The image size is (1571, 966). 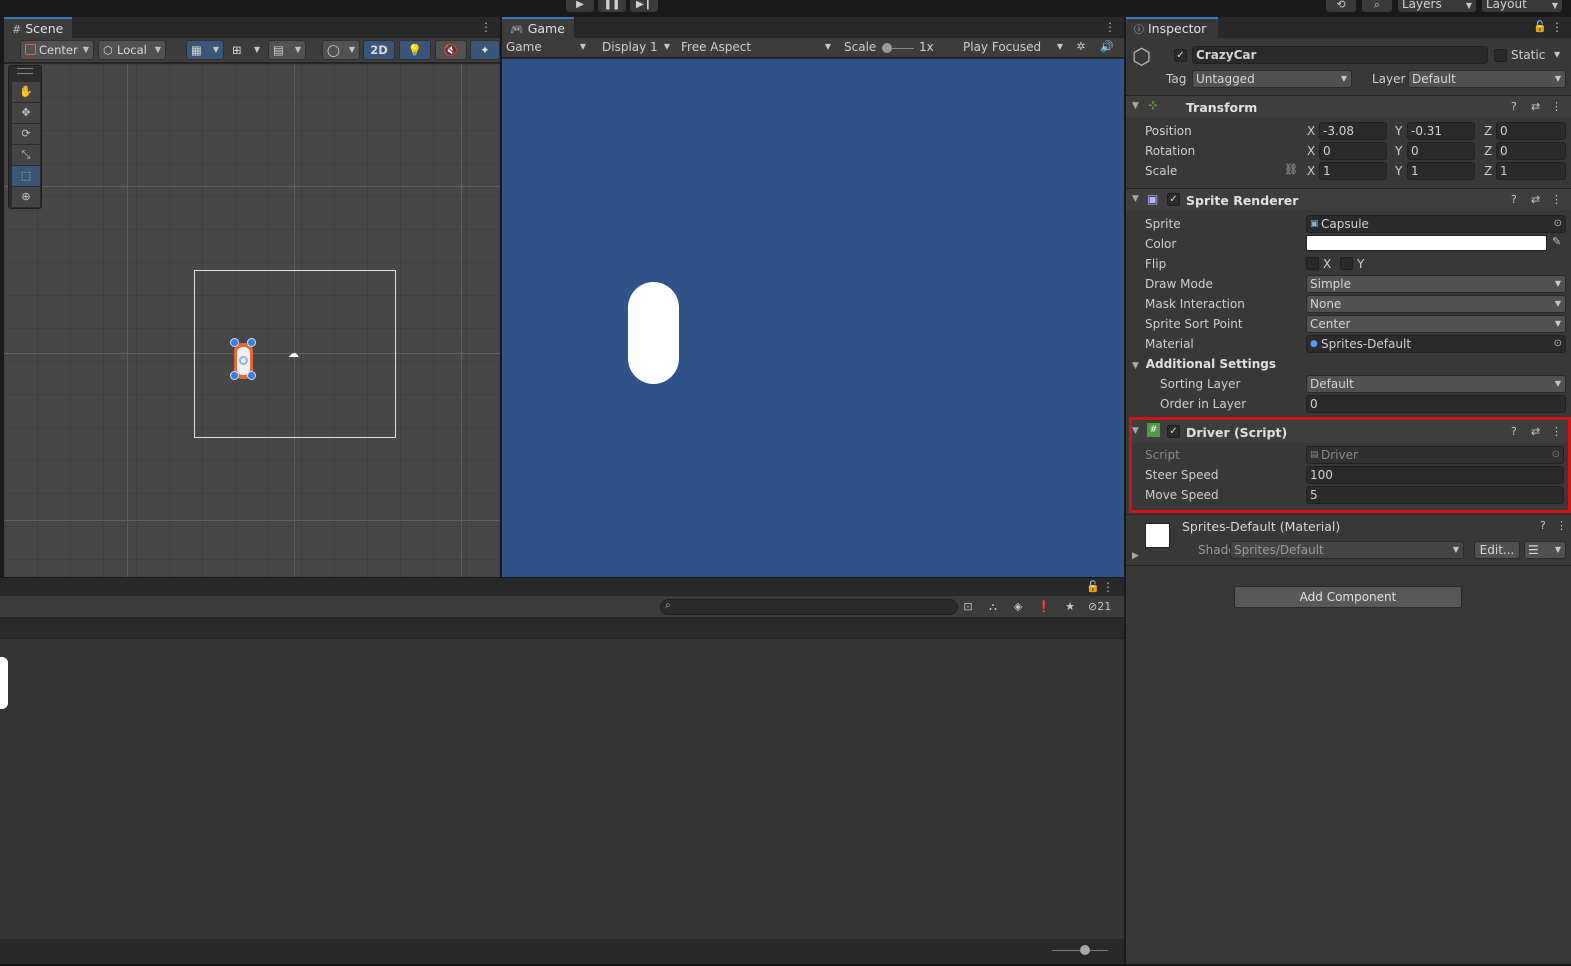 I want to click on rot-z-field: 0, so click(x=1531, y=151).